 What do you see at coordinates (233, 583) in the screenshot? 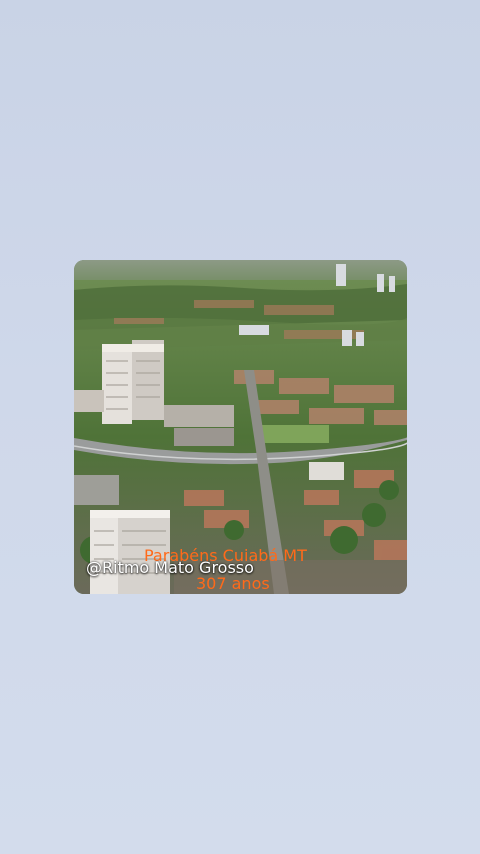
I see `caption-subtitle: 307 anos` at bounding box center [233, 583].